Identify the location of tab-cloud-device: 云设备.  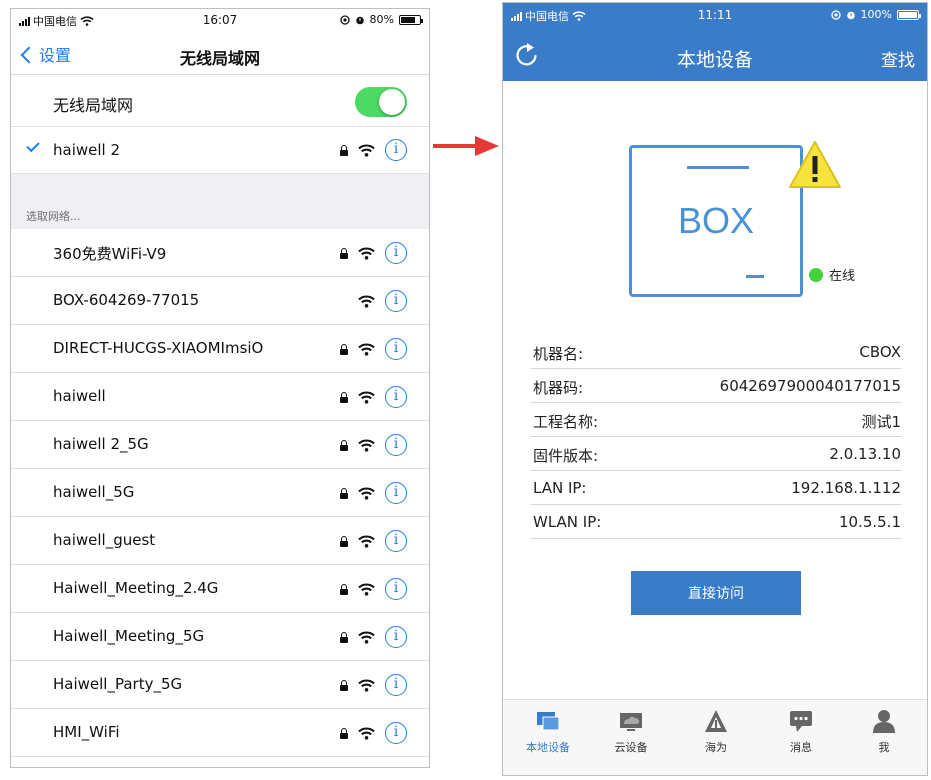
(631, 731).